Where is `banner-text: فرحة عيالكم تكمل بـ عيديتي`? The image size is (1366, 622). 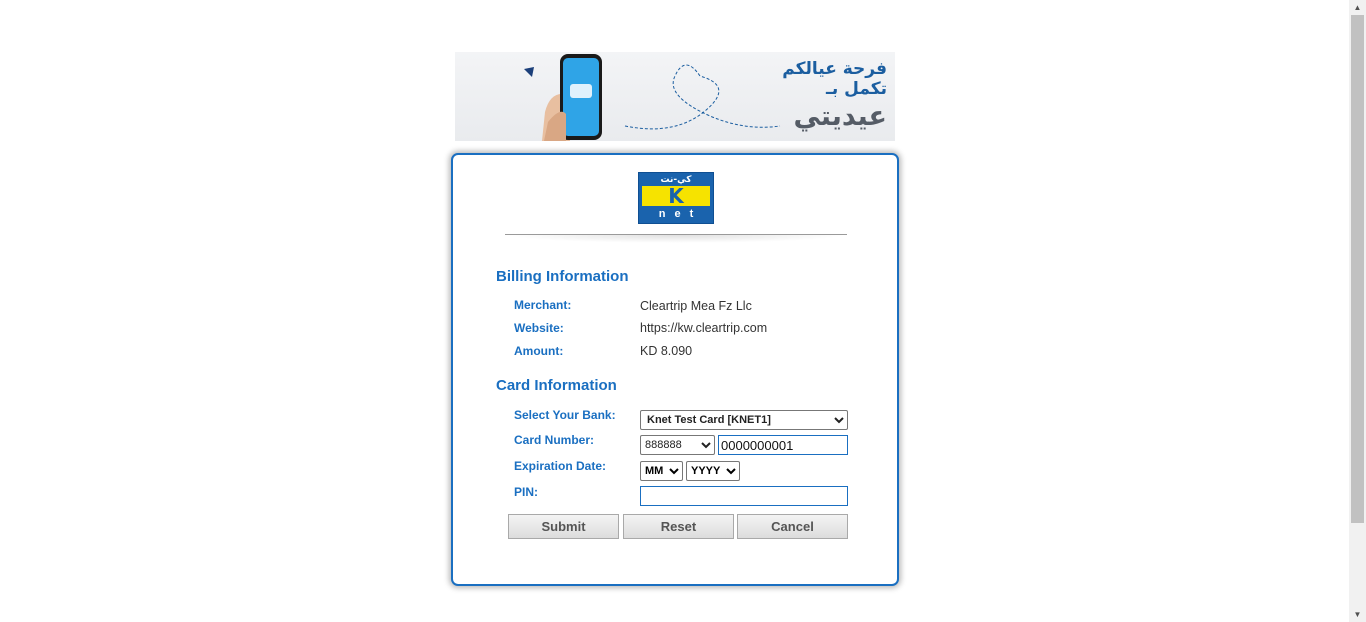 banner-text: فرحة عيالكم تكمل بـ عيديتي is located at coordinates (834, 96).